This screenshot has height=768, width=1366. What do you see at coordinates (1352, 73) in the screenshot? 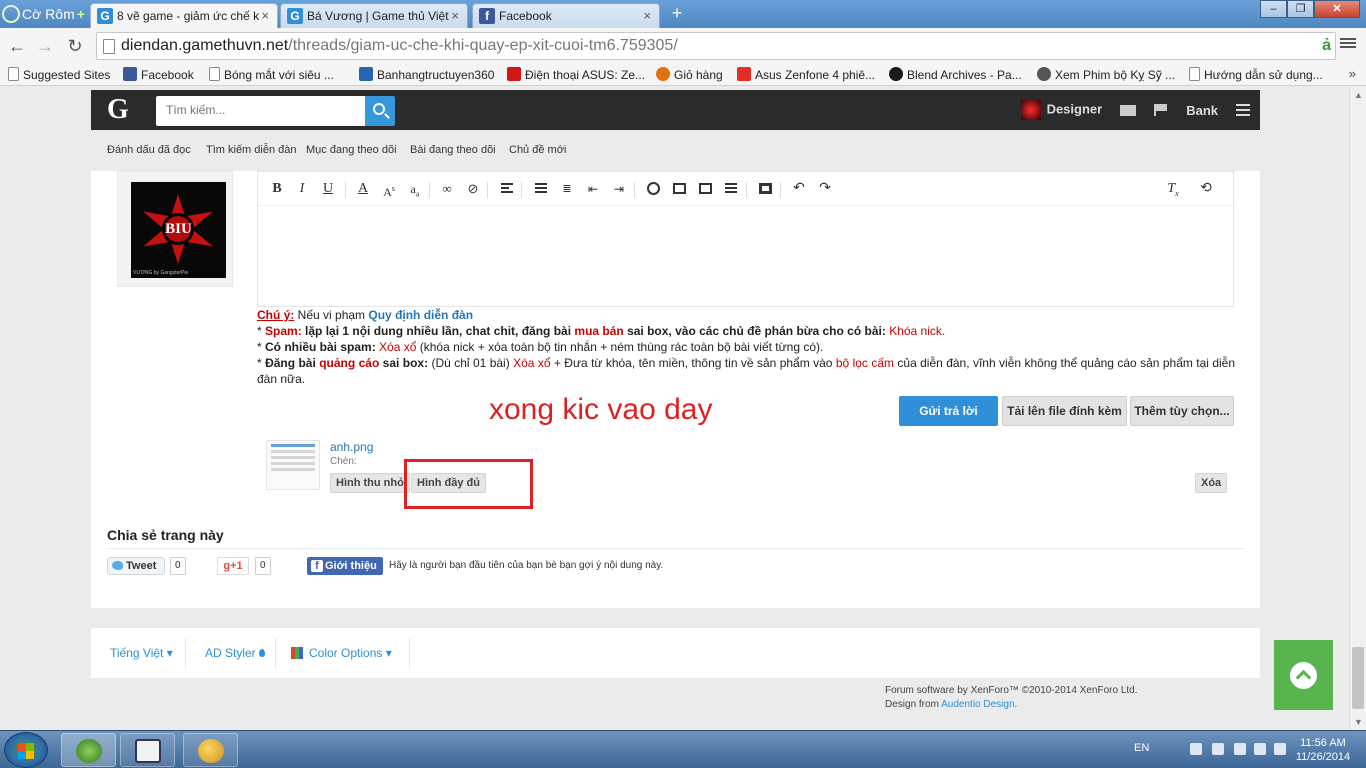
I see `bookmarks-overflow-button: »` at bounding box center [1352, 73].